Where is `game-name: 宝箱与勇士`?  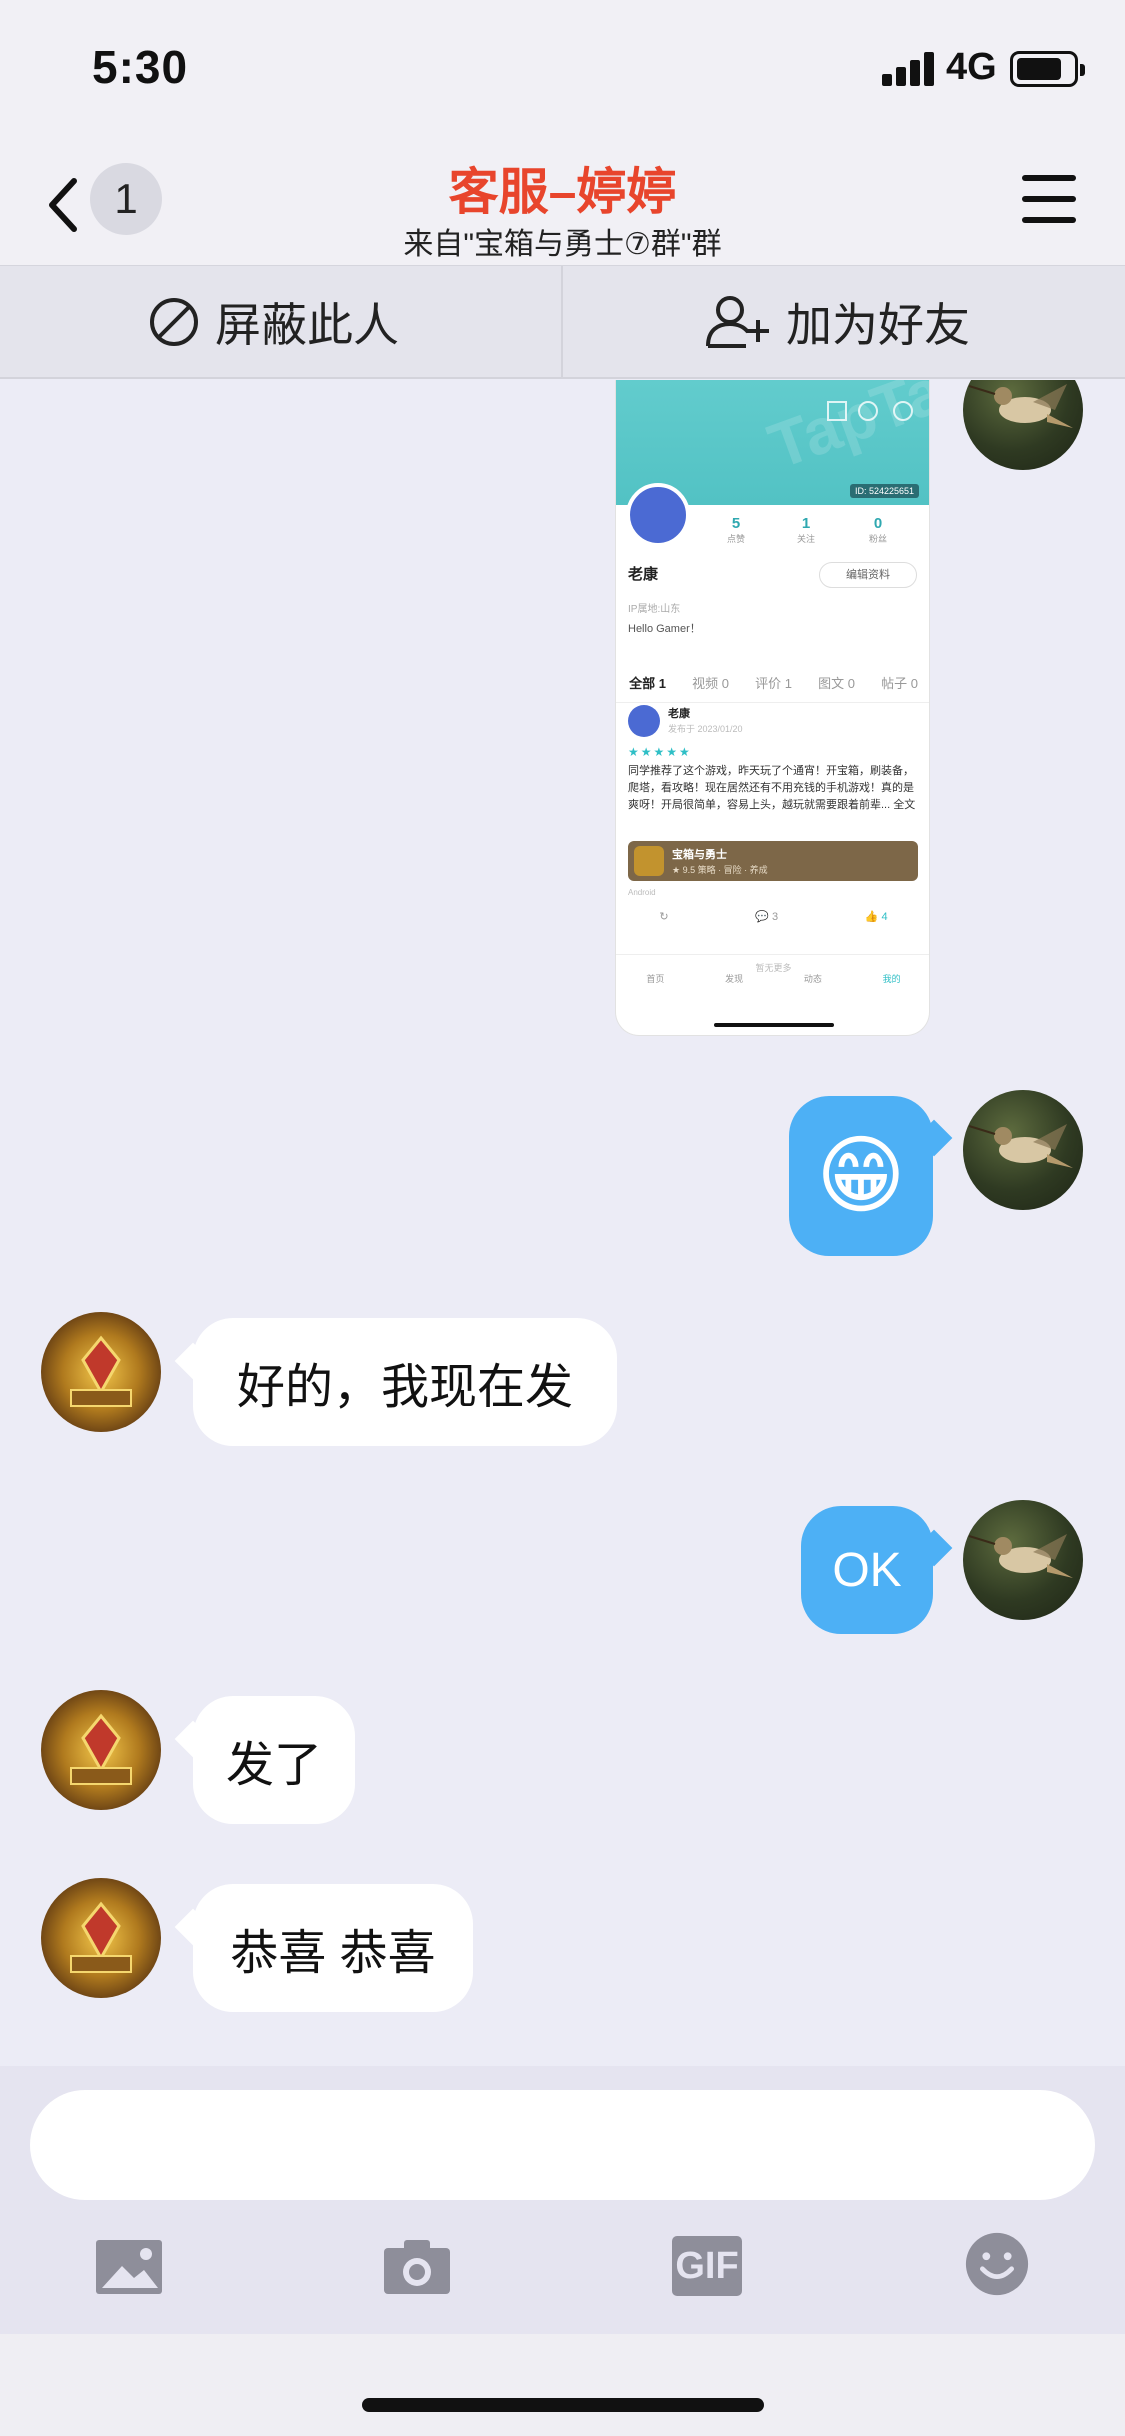 game-name: 宝箱与勇士 is located at coordinates (699, 855).